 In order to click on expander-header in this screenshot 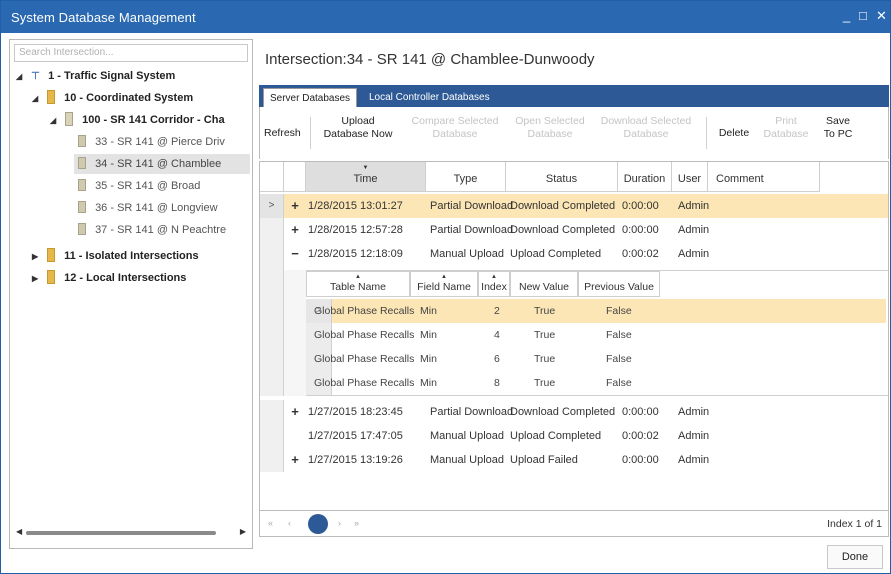, I will do `click(295, 177)`.